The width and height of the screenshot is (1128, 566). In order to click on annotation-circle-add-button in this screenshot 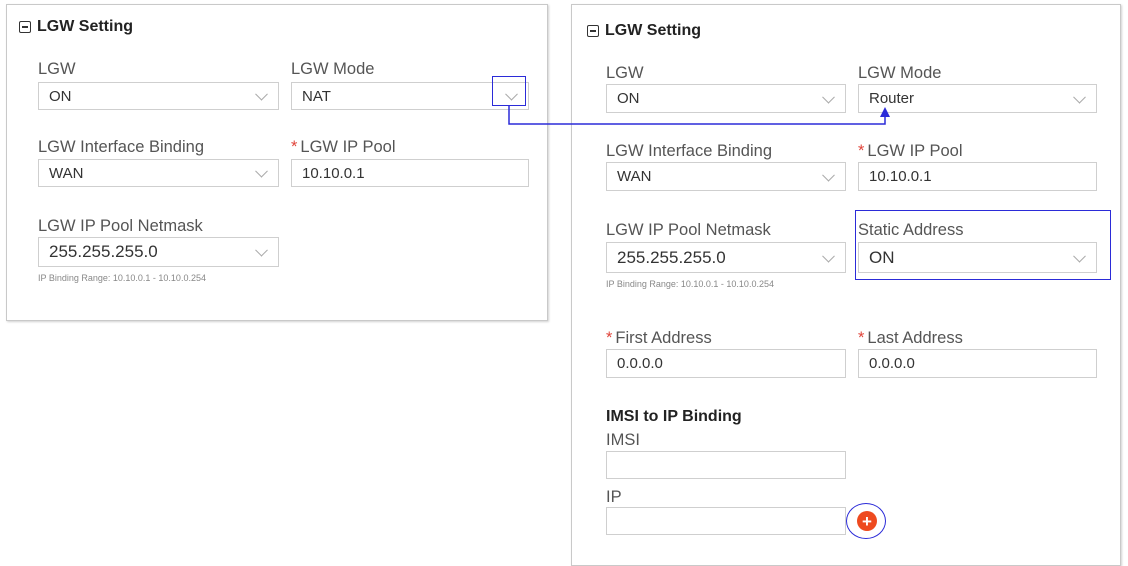, I will do `click(866, 521)`.